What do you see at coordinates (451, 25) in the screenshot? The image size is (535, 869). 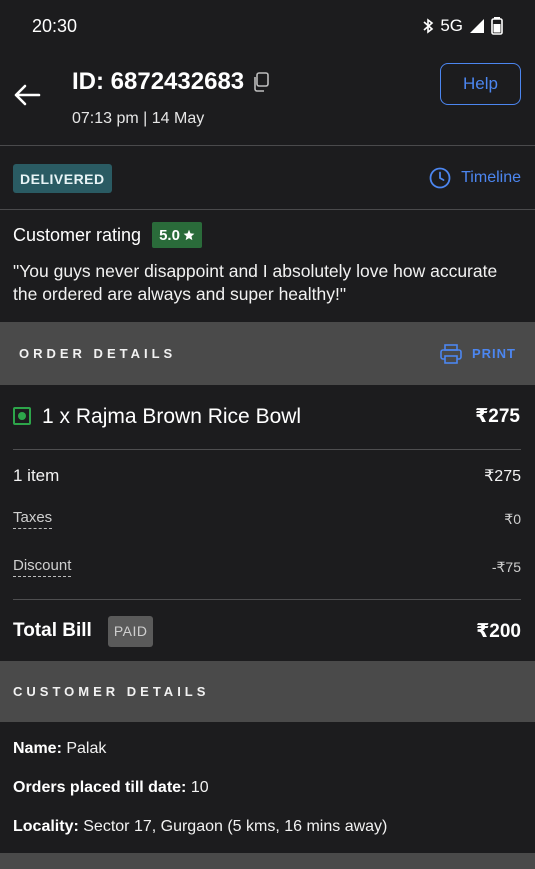 I see `network-label: 5G` at bounding box center [451, 25].